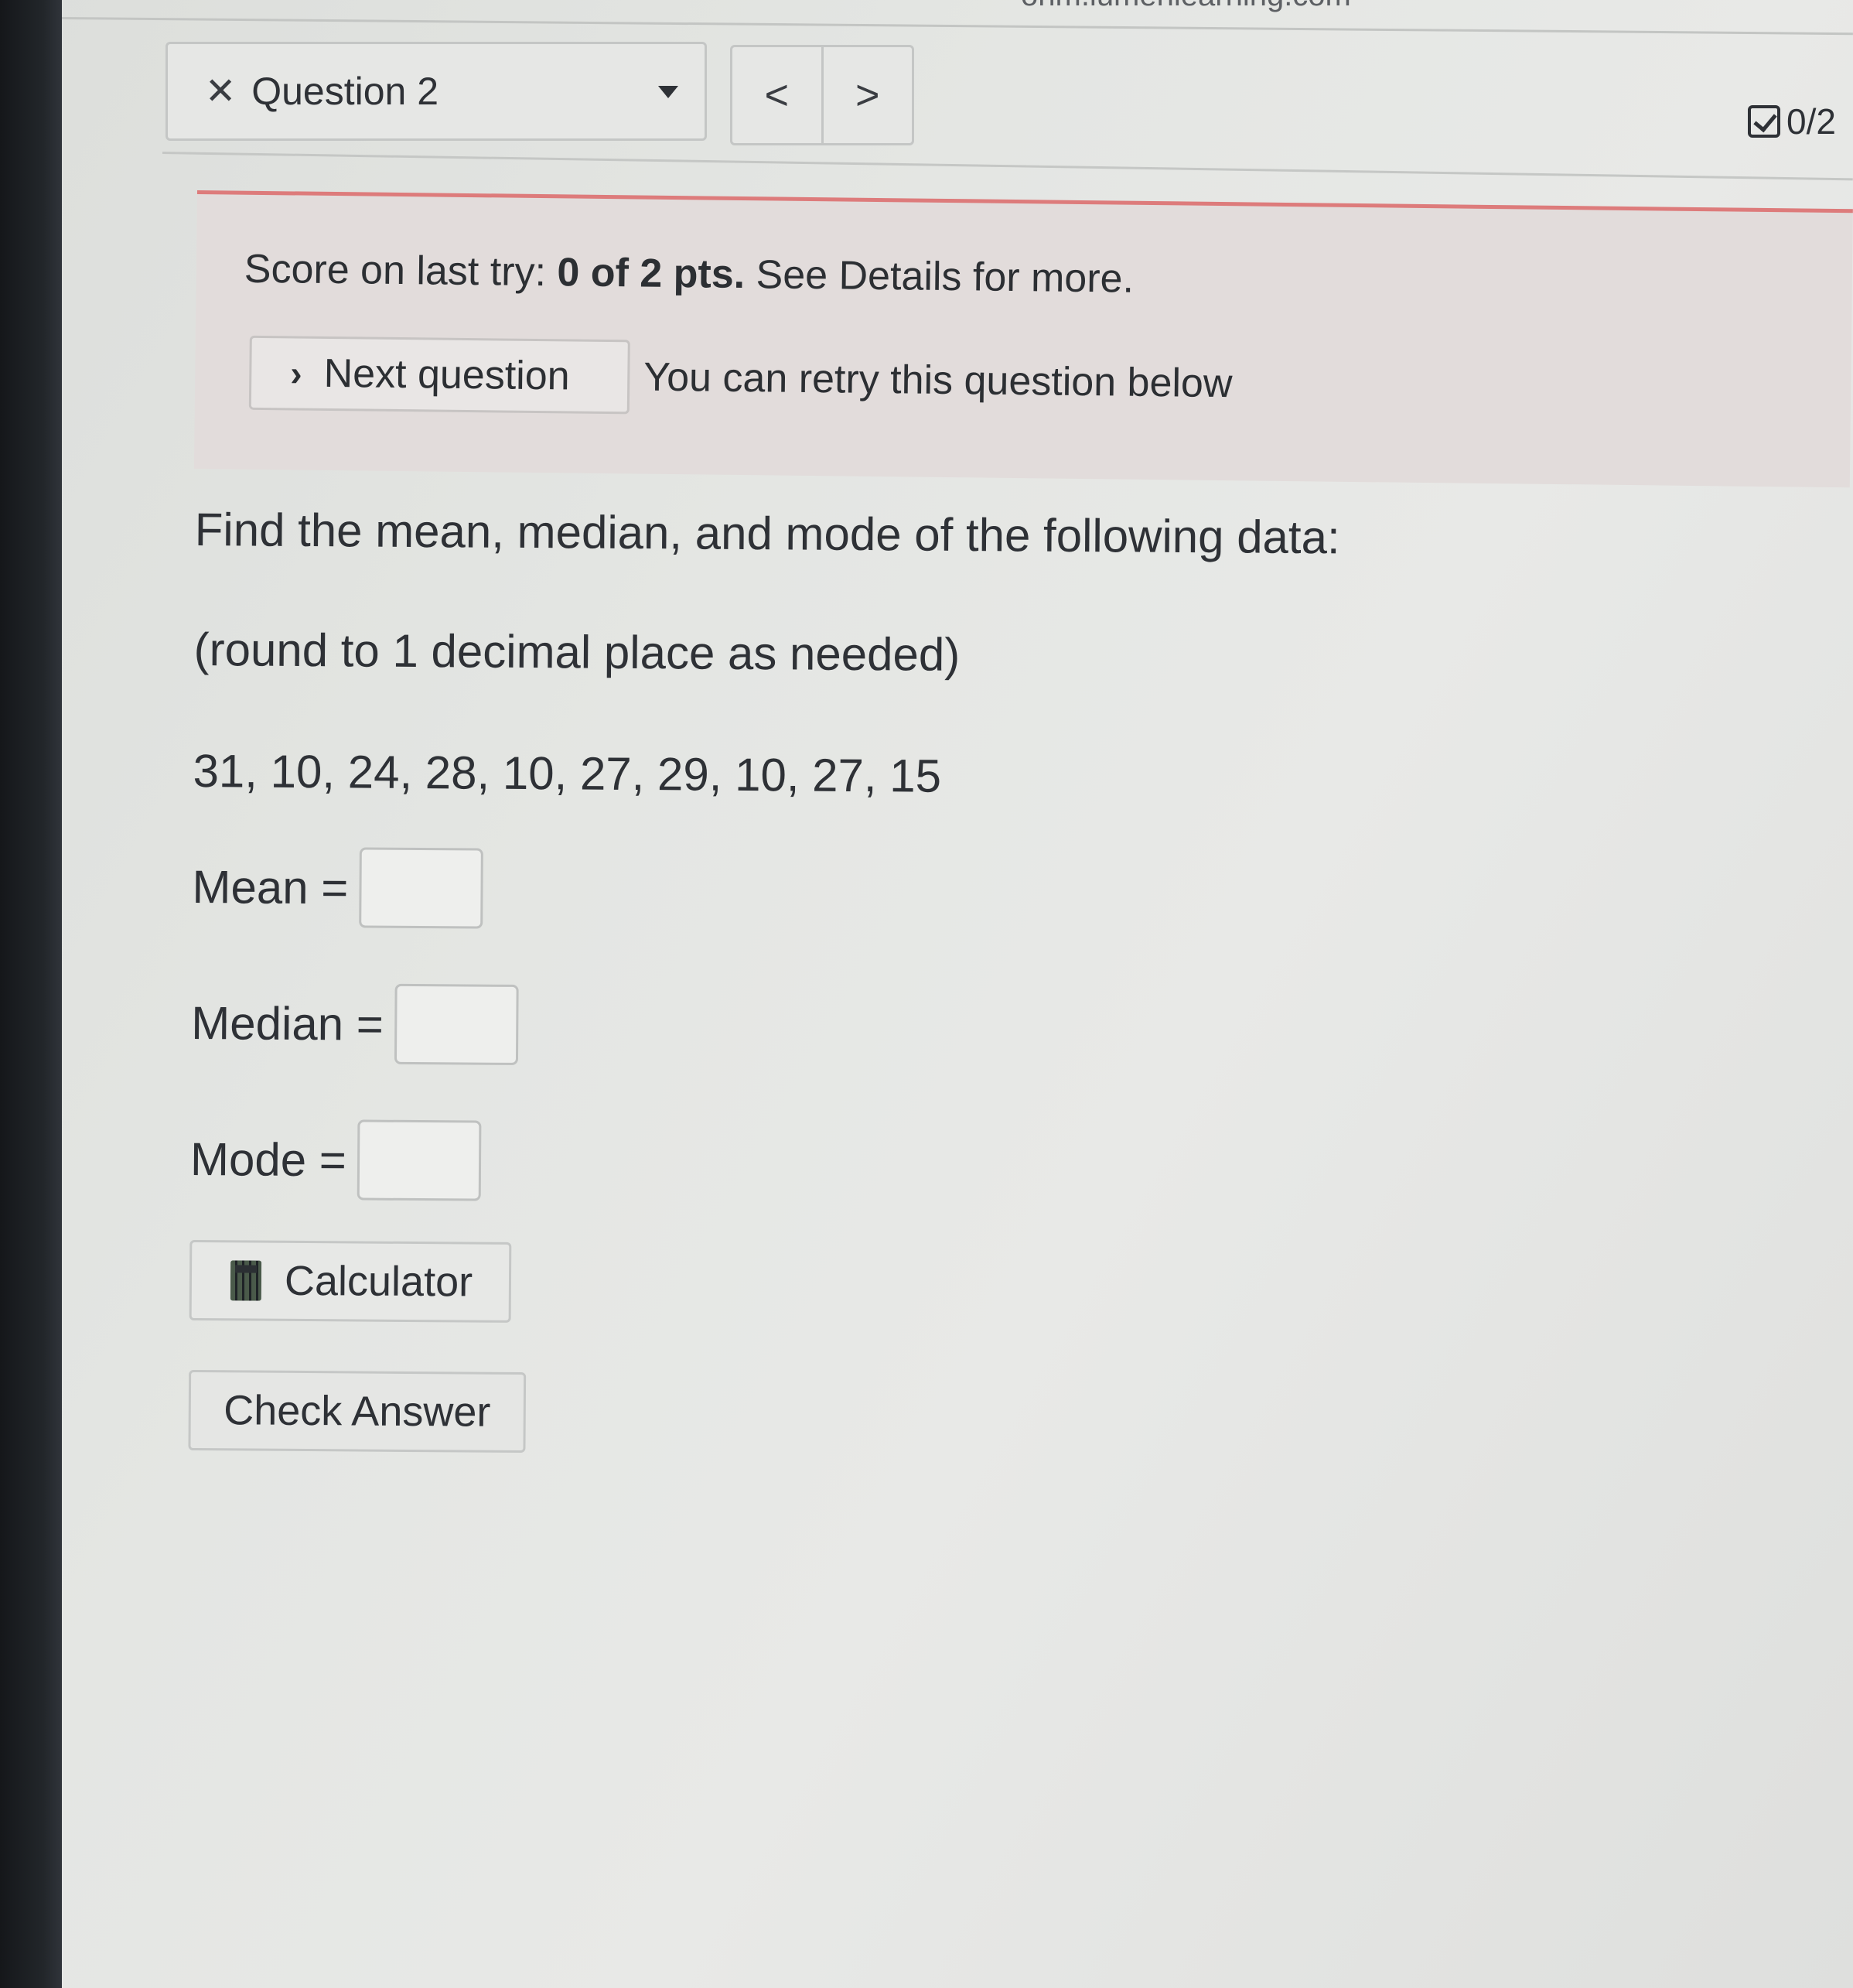 This screenshot has height=1988, width=1853. Describe the element at coordinates (765, 890) in the screenshot. I see `mean-row: Mean =` at that location.